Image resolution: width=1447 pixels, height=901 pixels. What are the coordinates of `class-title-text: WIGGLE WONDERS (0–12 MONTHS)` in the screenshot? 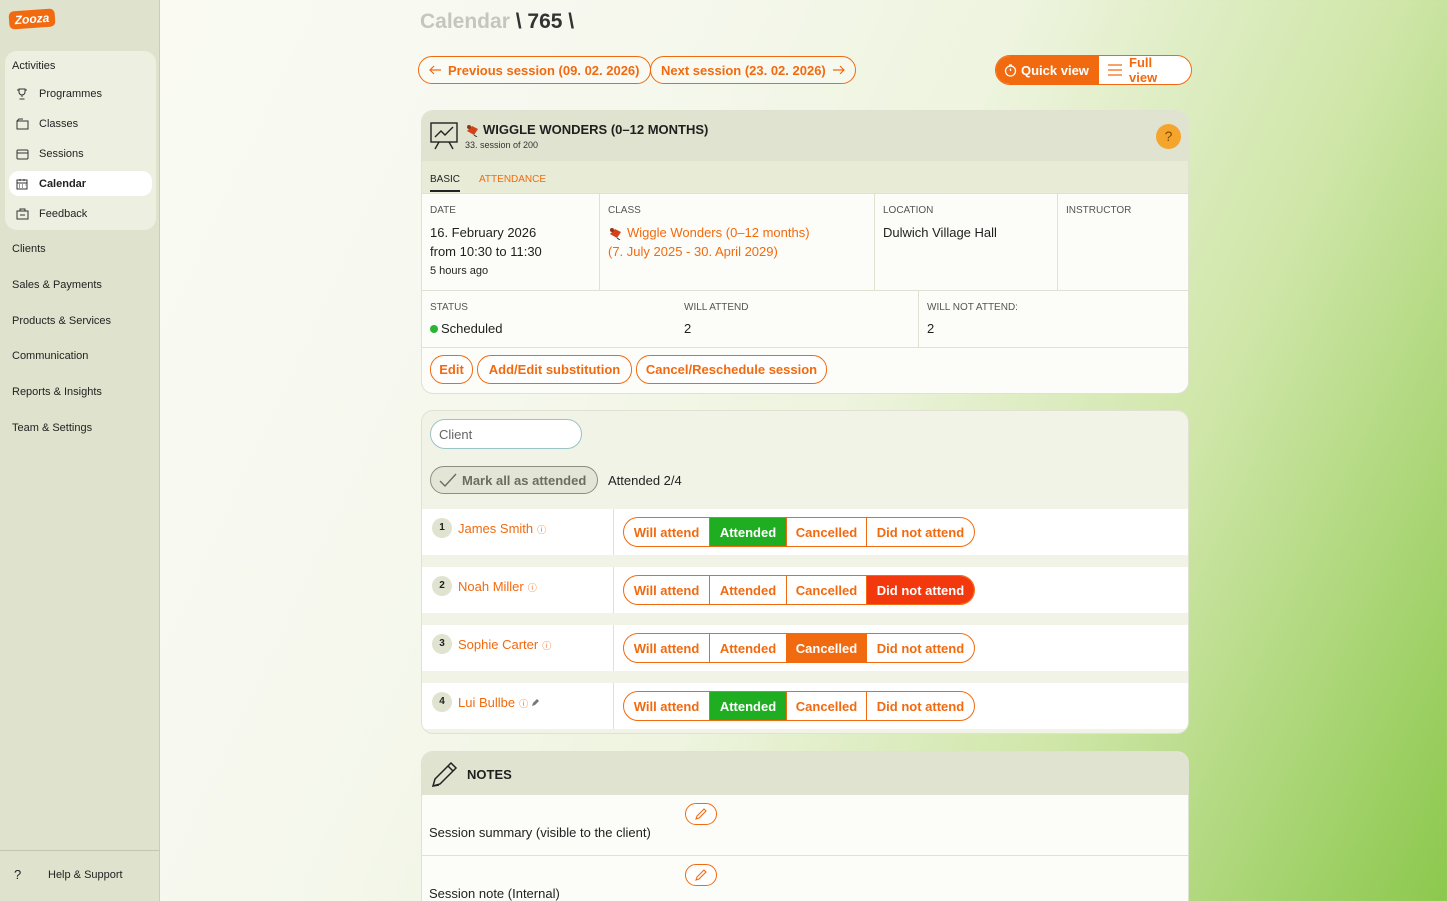 It's located at (596, 129).